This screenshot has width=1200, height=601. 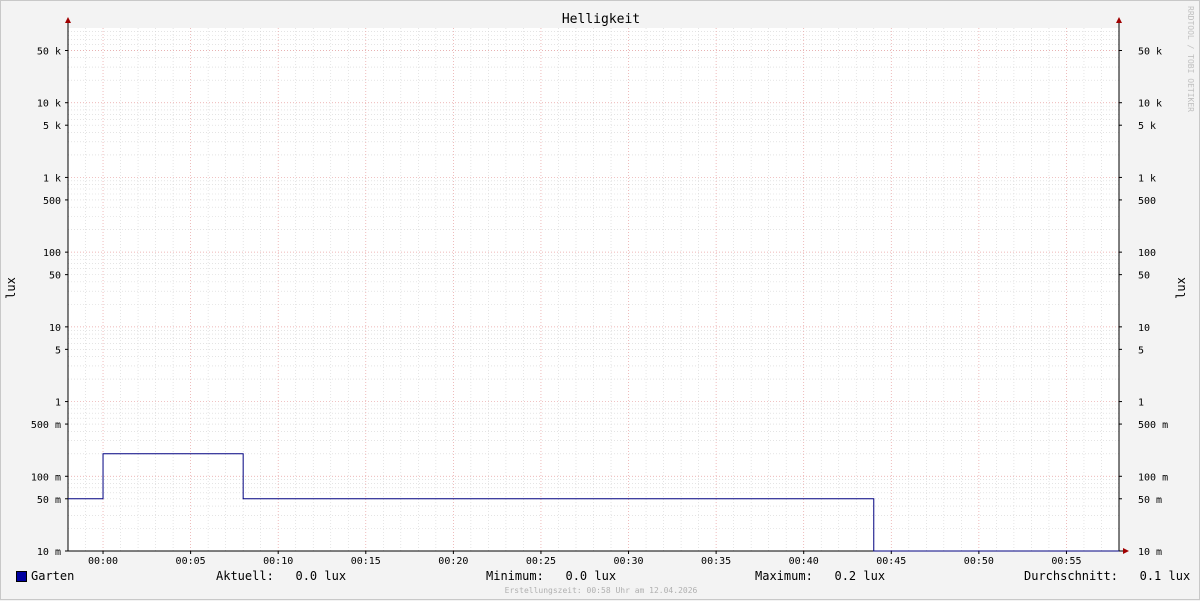 I want to click on y-tick-label-right: 1, so click(x=1141, y=403).